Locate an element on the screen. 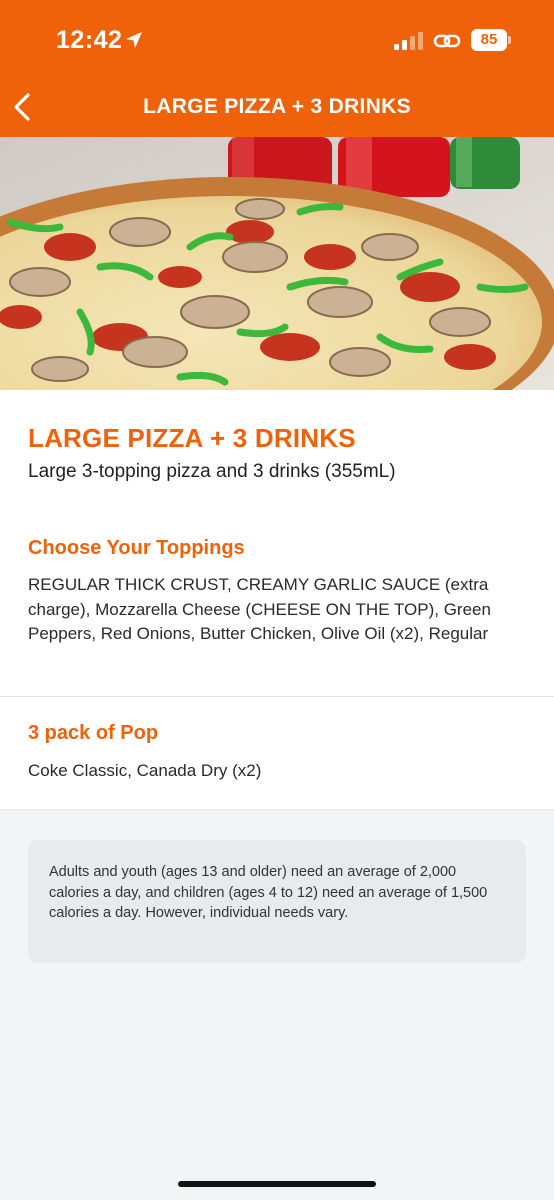 The image size is (554, 1200). battery-tip is located at coordinates (509, 40).